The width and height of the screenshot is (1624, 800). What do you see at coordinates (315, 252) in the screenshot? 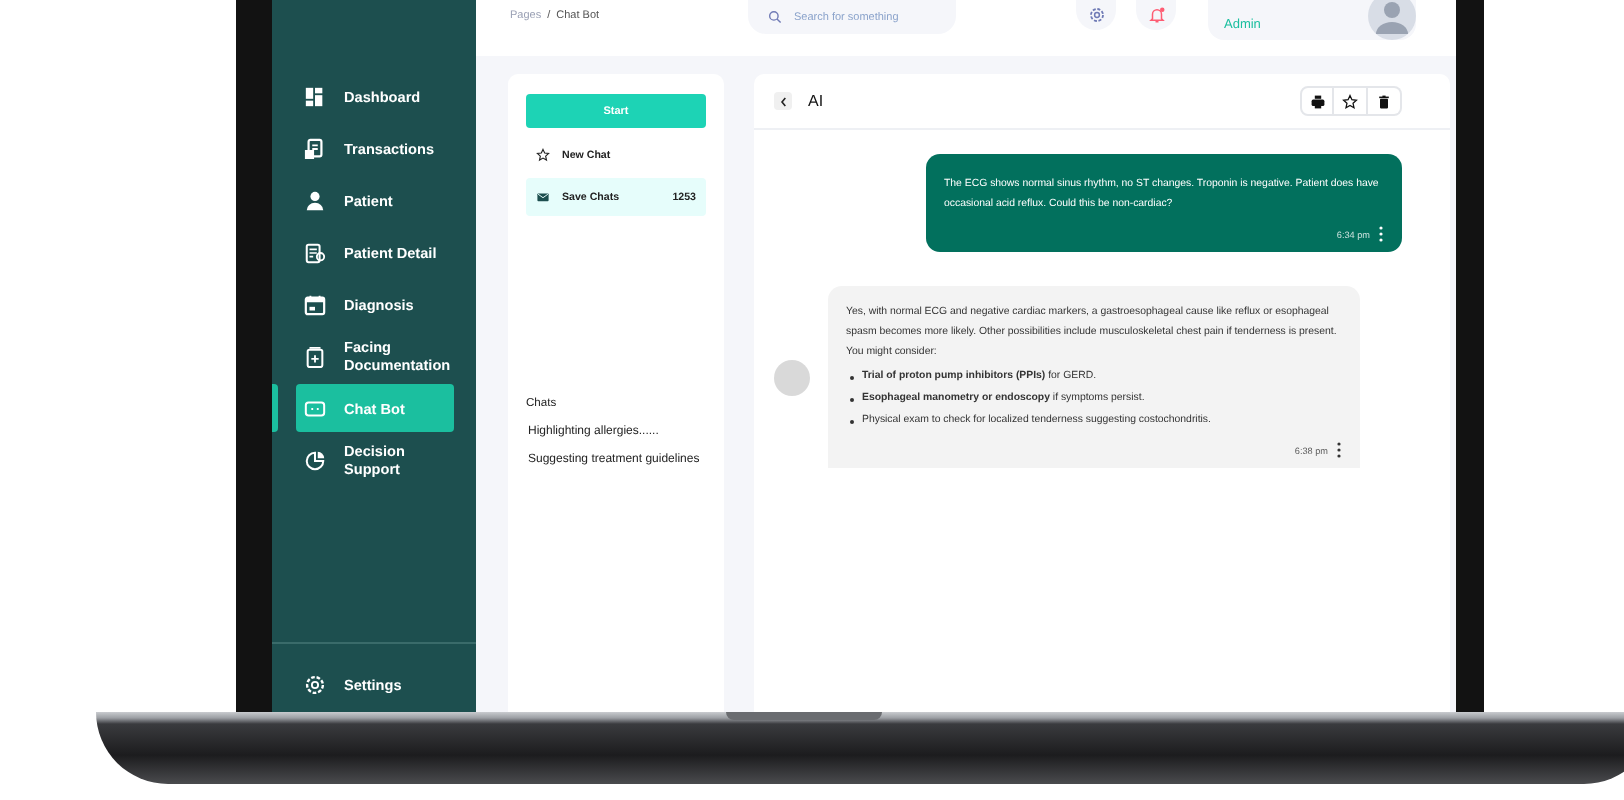
I see `clipboard-icon` at bounding box center [315, 252].